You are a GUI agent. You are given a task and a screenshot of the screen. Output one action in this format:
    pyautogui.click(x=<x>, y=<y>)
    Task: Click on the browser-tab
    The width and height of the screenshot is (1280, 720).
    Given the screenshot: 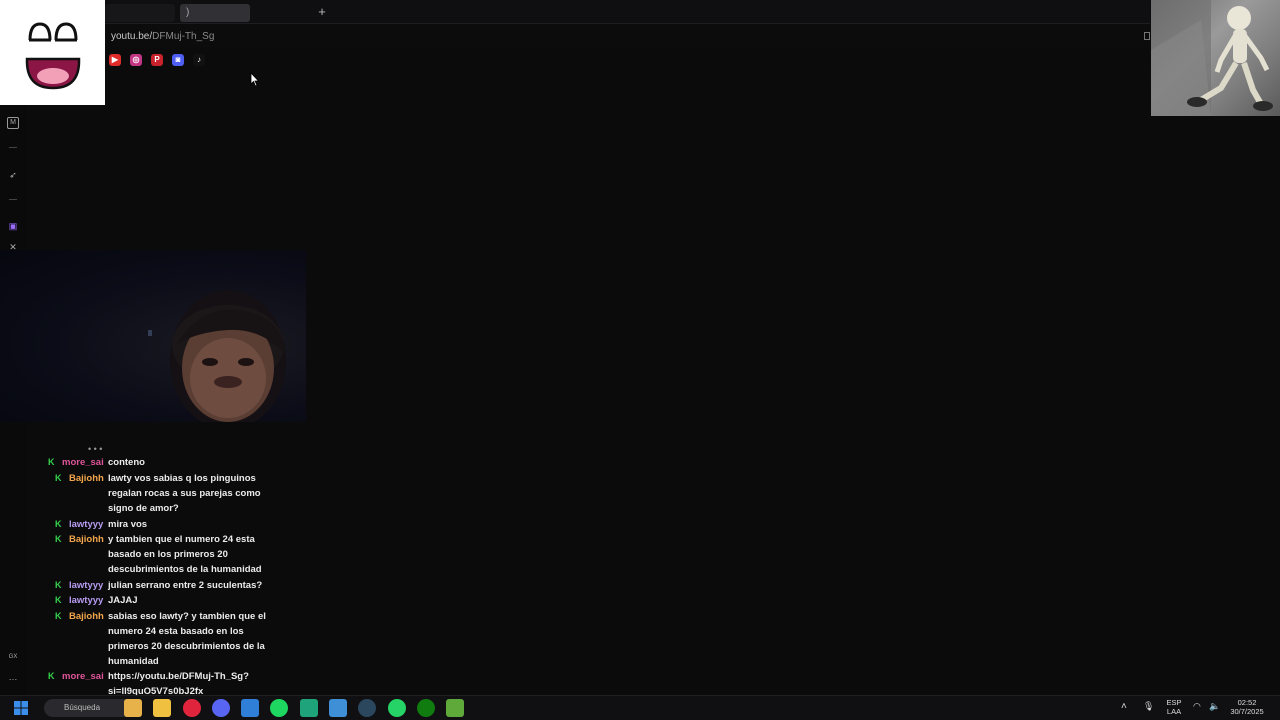 What is the action you would take?
    pyautogui.click(x=140, y=13)
    